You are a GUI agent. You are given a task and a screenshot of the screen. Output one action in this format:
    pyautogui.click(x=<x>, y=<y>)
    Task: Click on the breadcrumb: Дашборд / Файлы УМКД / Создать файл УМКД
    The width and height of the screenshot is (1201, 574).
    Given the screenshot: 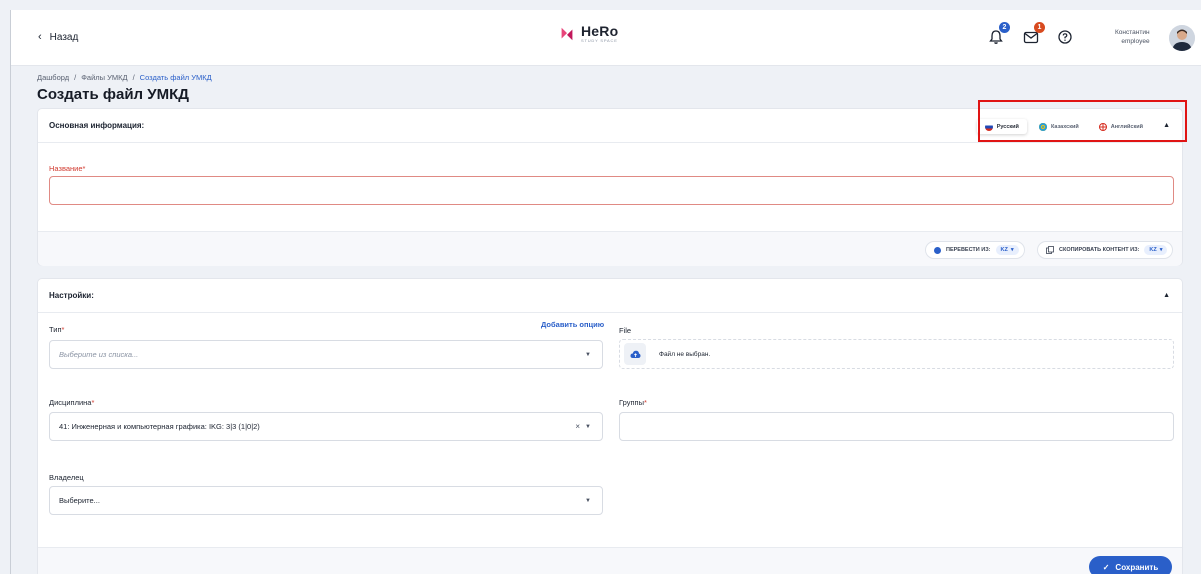 What is the action you would take?
    pyautogui.click(x=124, y=77)
    